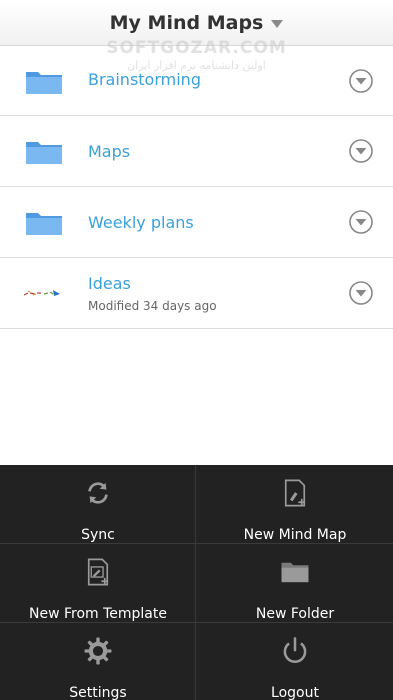 Image resolution: width=393 pixels, height=700 pixels. I want to click on new-folder-button: New Folder, so click(295, 583).